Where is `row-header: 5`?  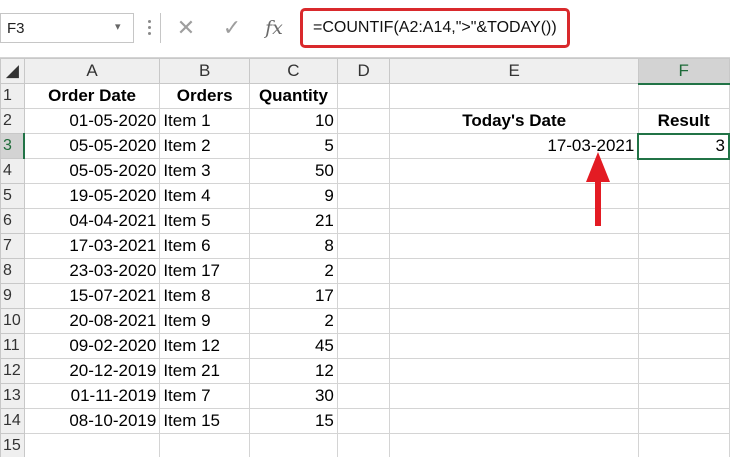
row-header: 5 is located at coordinates (12, 196).